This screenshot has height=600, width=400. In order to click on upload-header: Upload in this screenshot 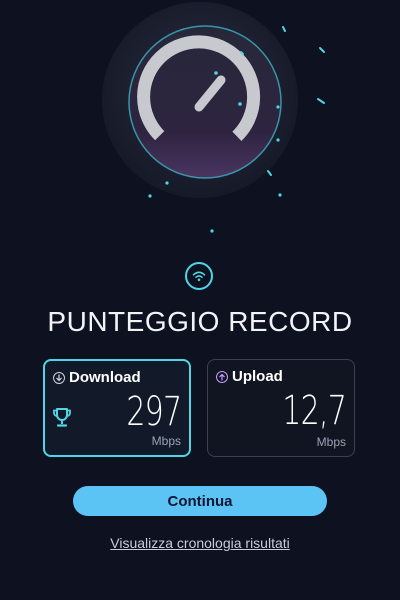, I will do `click(249, 376)`.